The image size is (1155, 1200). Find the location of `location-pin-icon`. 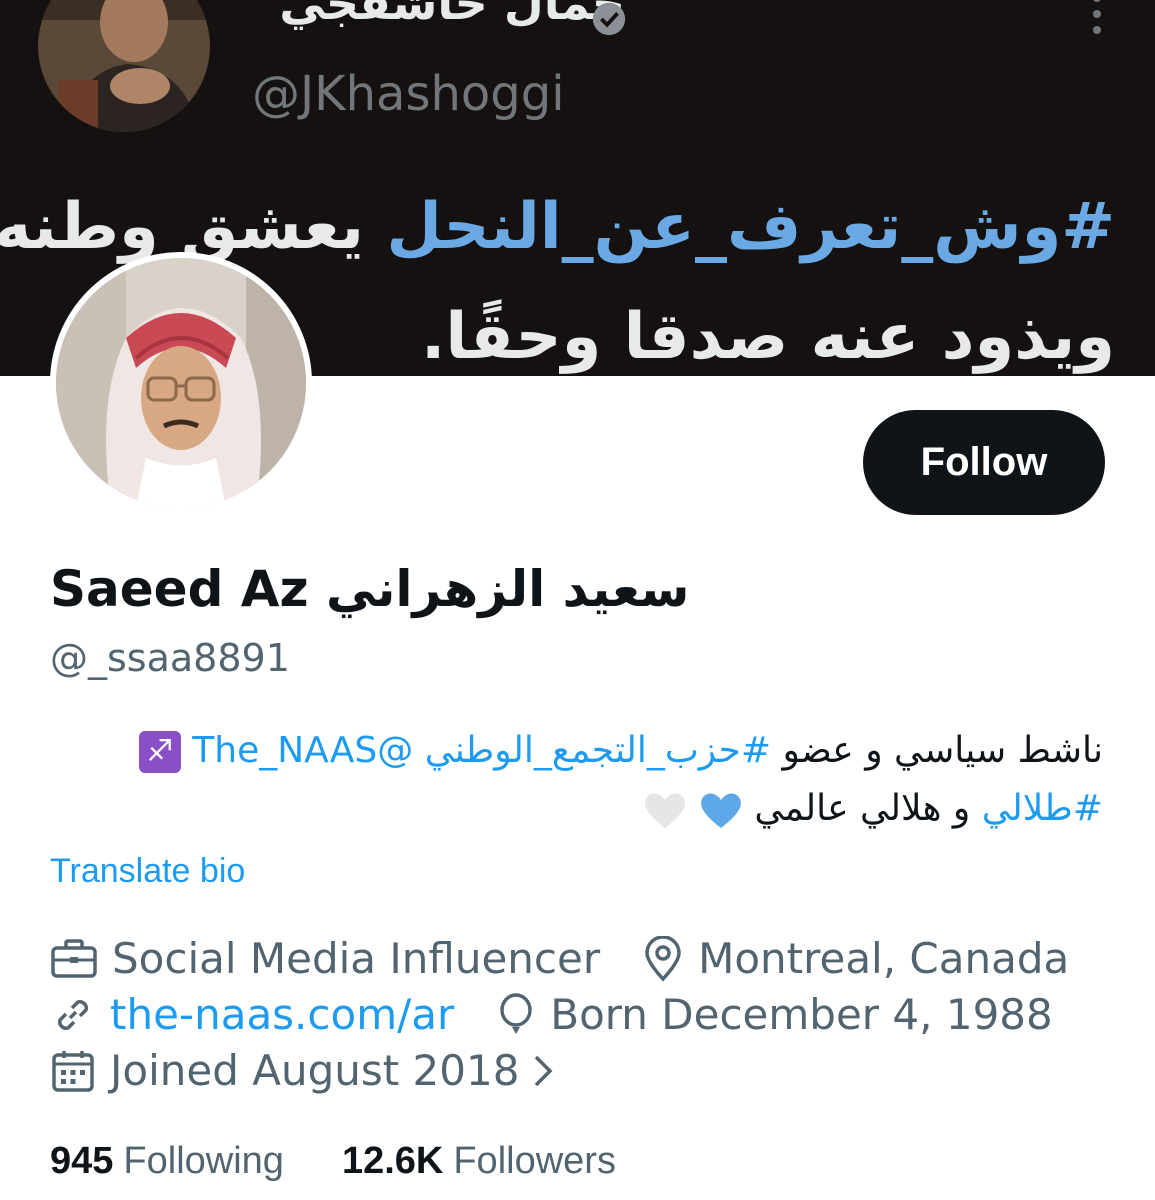

location-pin-icon is located at coordinates (663, 958).